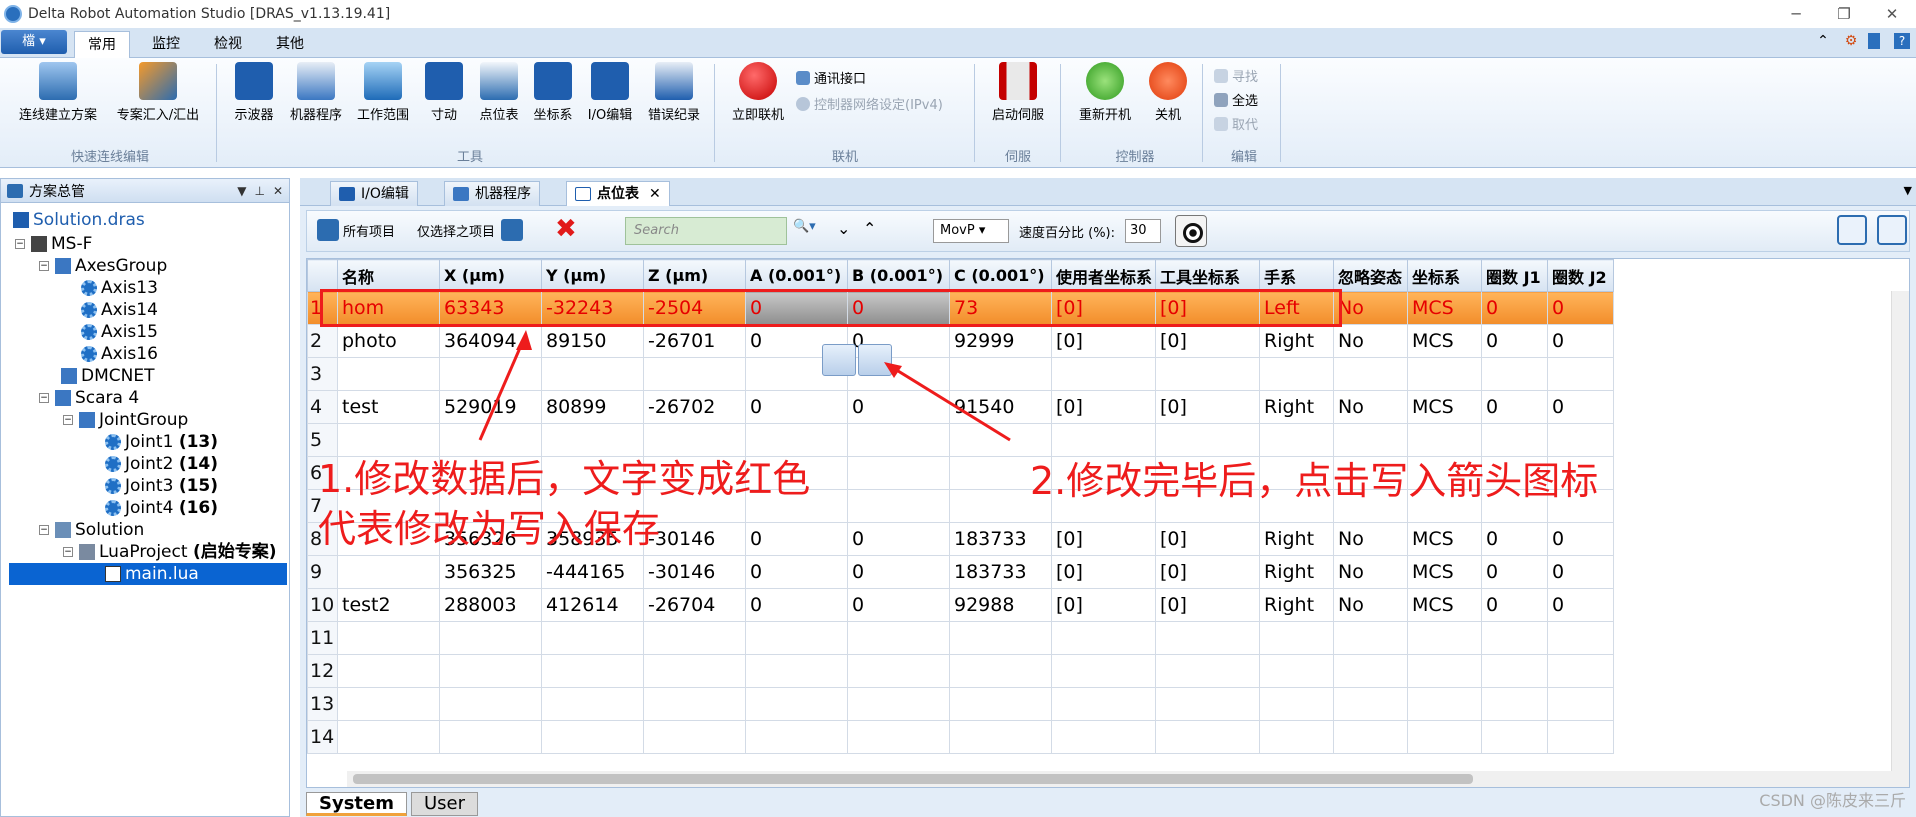  Describe the element at coordinates (1832, 800) in the screenshot. I see `watermark: CSDN @陈皮来三斤` at that location.